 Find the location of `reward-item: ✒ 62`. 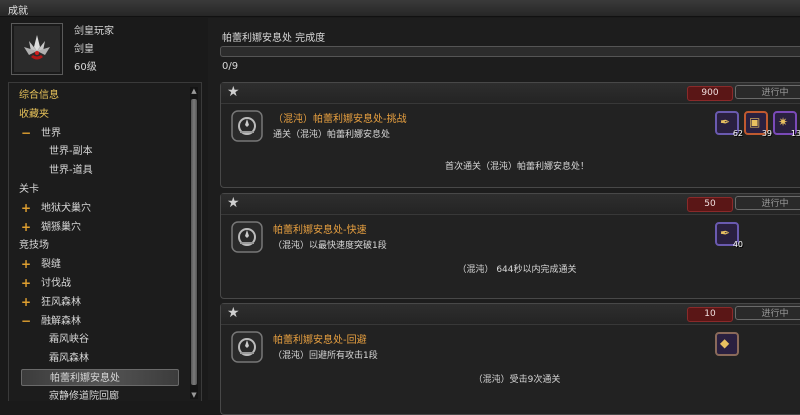

reward-item: ✒ 62 is located at coordinates (729, 124).